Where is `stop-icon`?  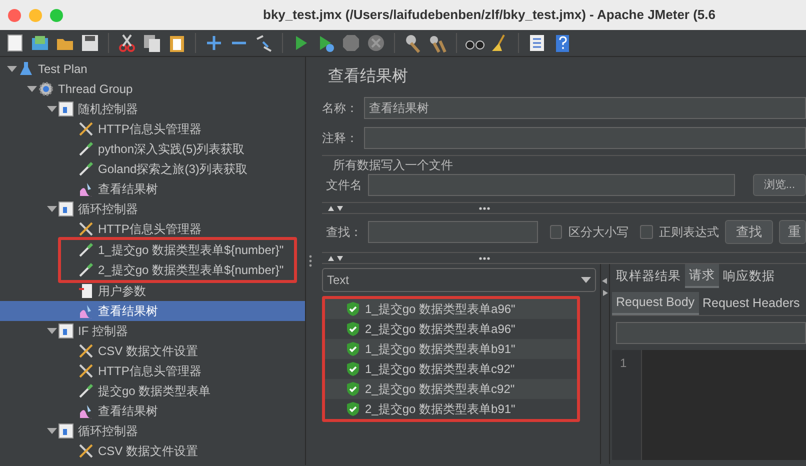
stop-icon is located at coordinates (351, 43).